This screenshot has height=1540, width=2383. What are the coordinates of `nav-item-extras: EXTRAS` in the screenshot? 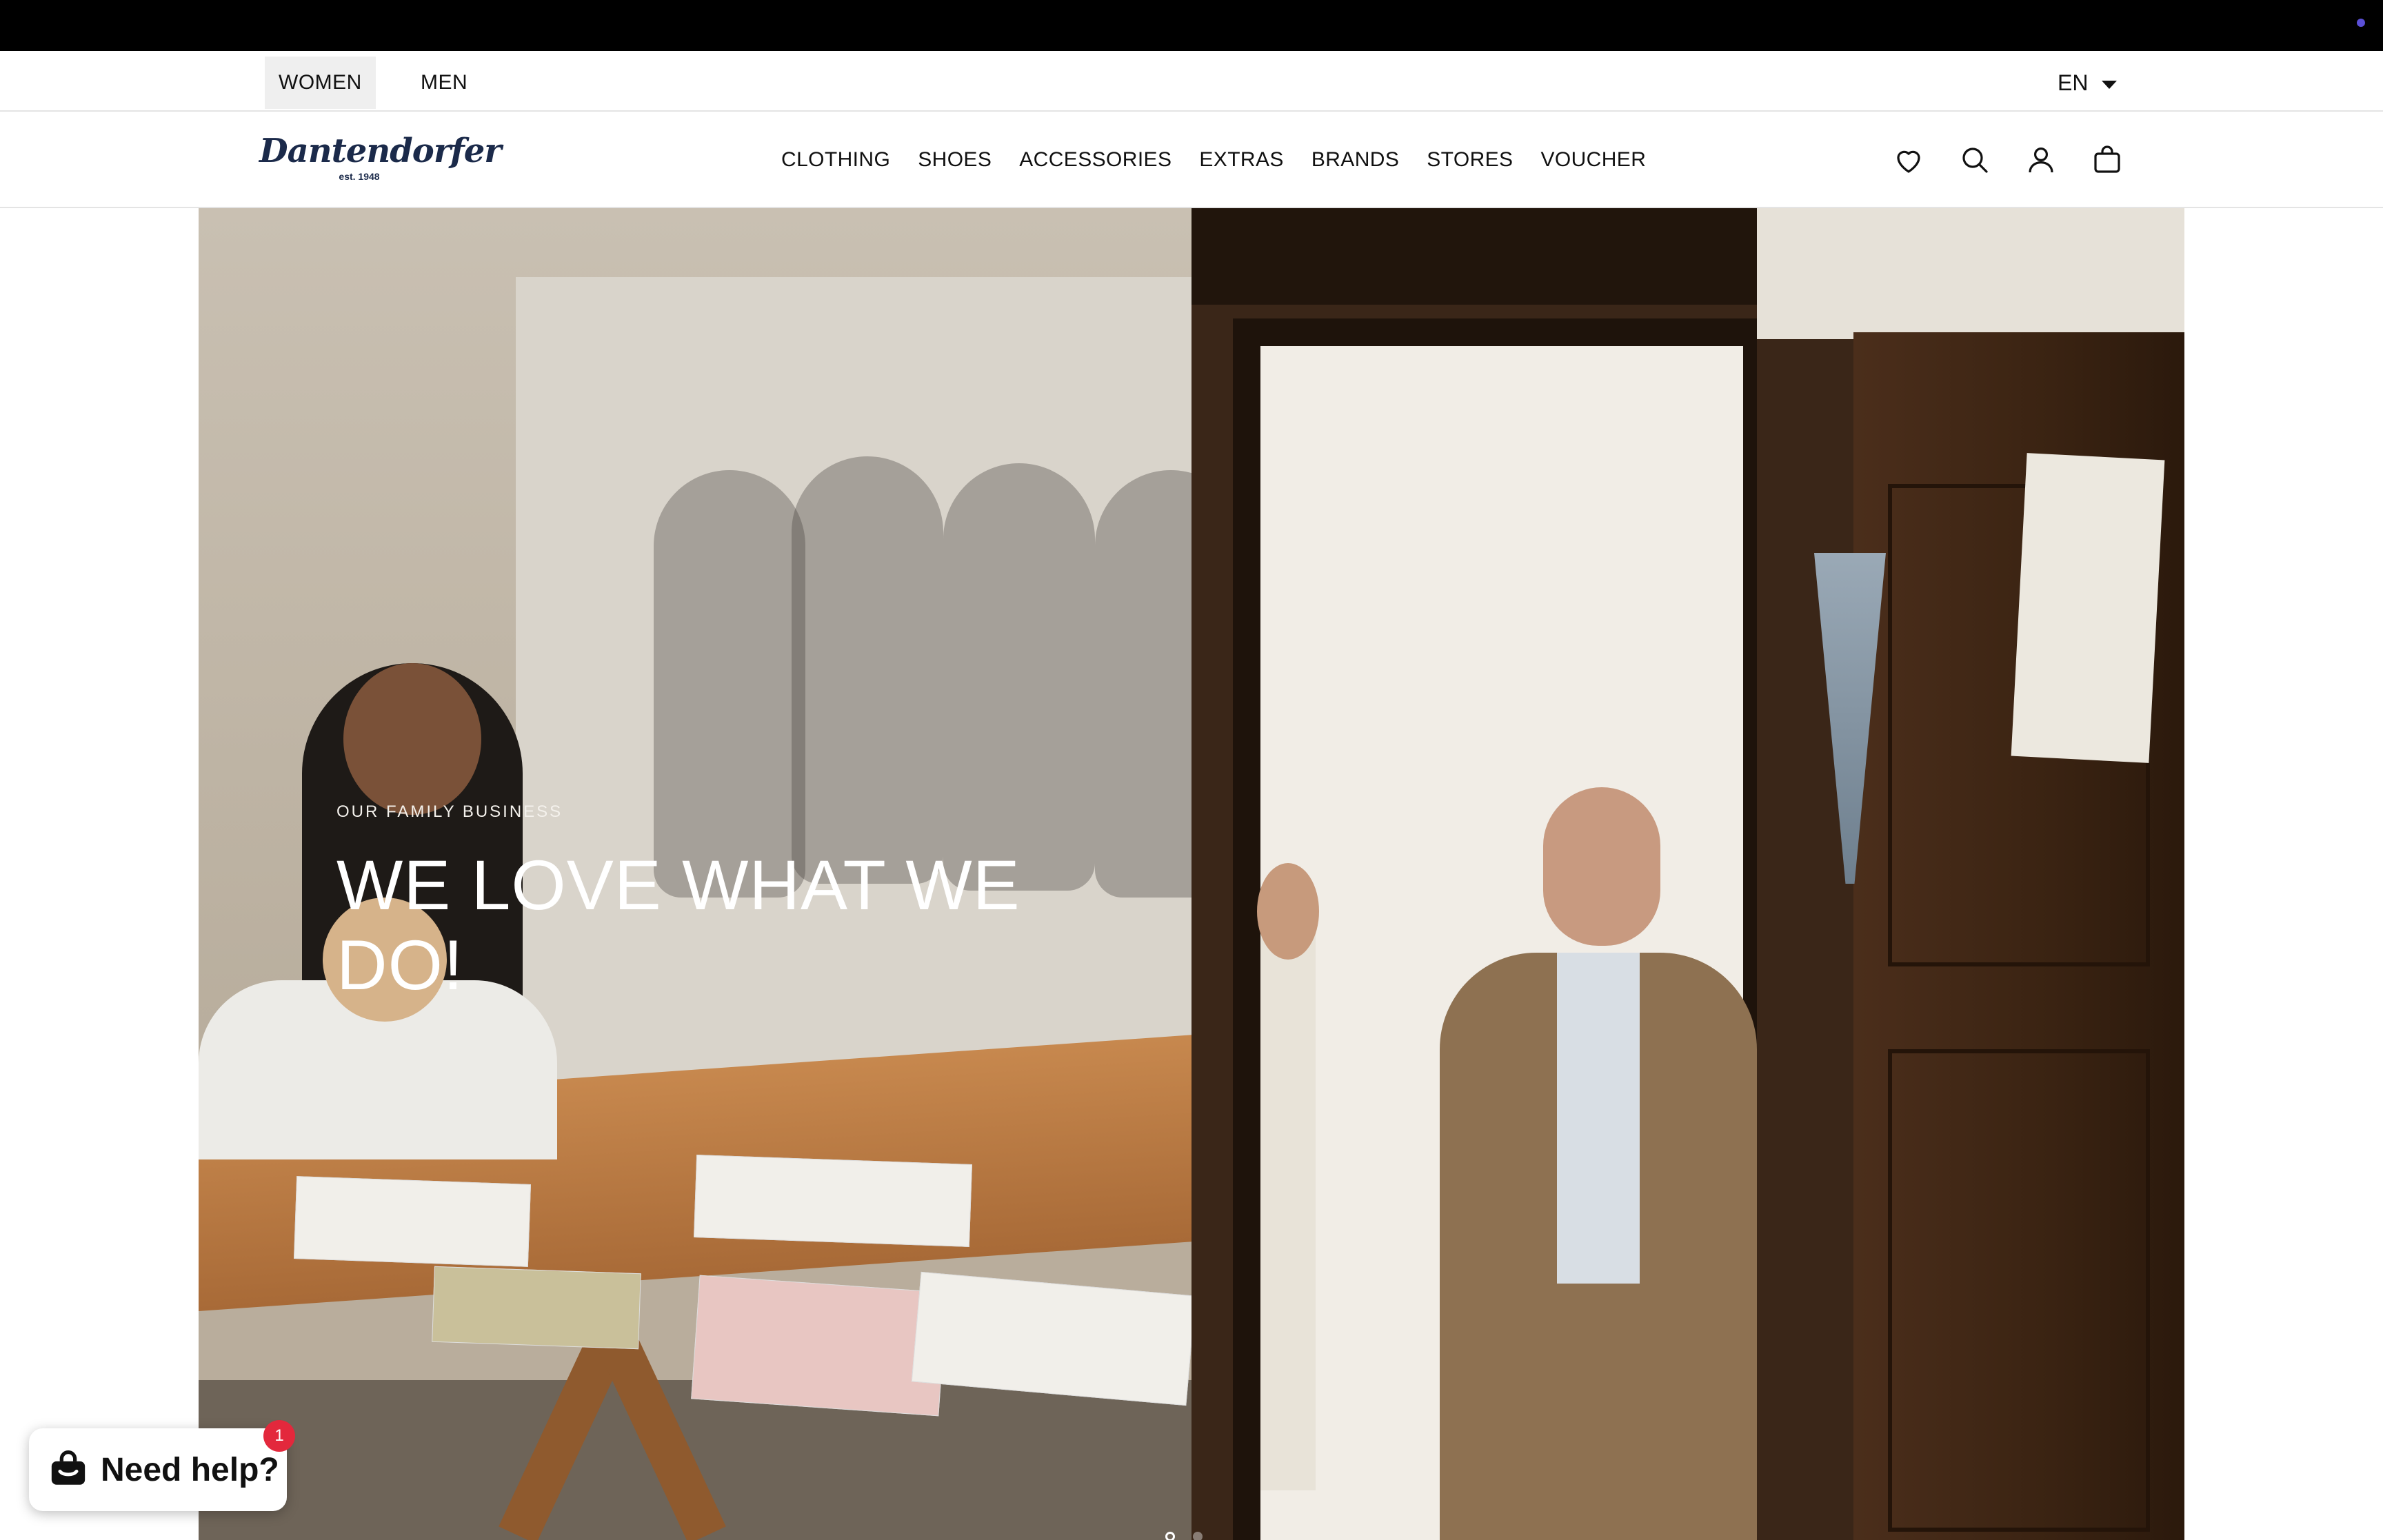 It's located at (1241, 160).